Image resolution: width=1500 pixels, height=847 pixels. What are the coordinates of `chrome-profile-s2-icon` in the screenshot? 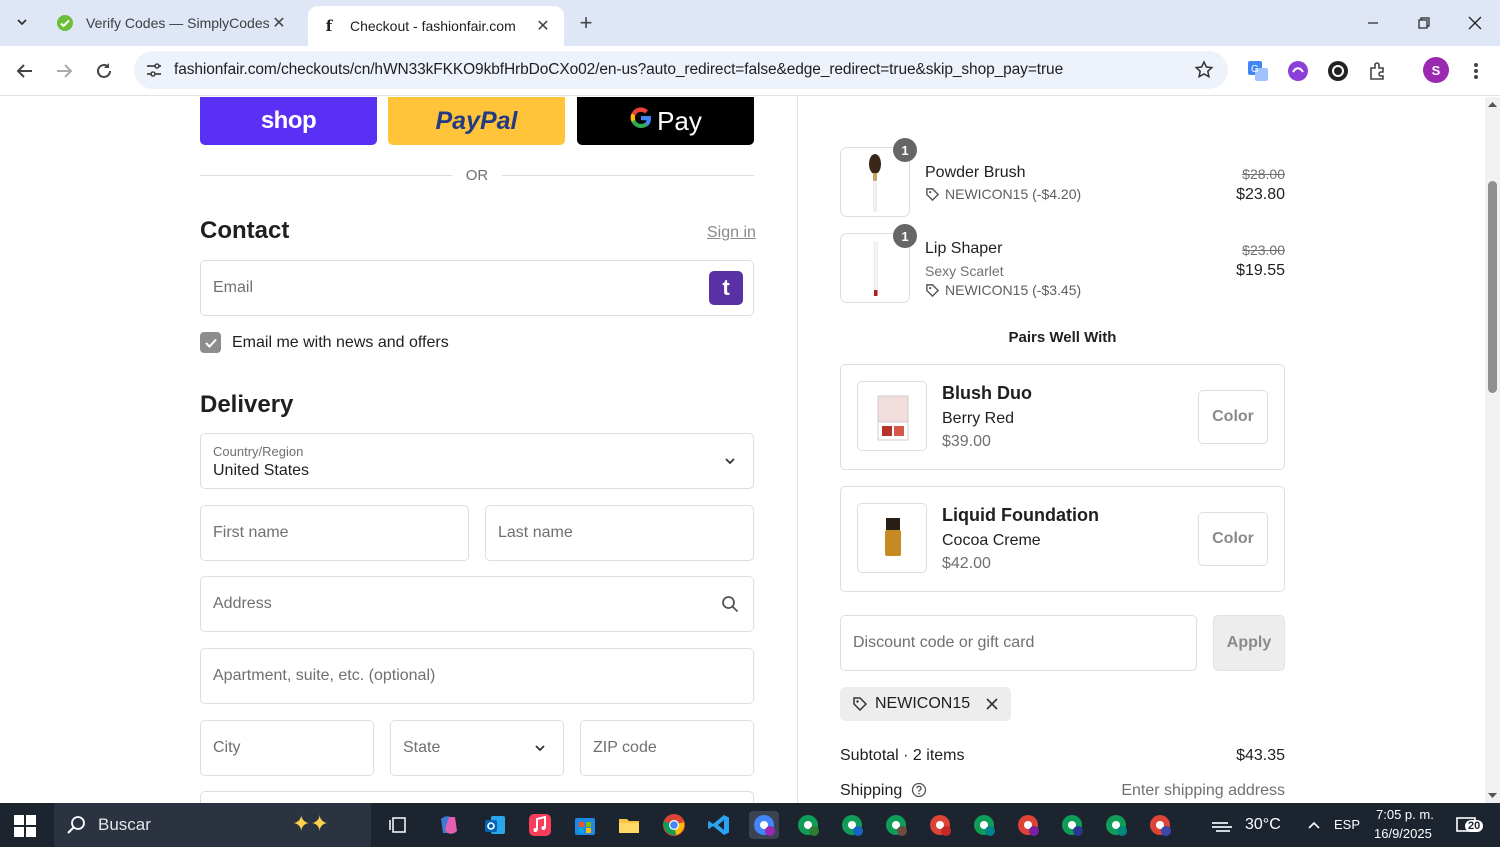 It's located at (1116, 825).